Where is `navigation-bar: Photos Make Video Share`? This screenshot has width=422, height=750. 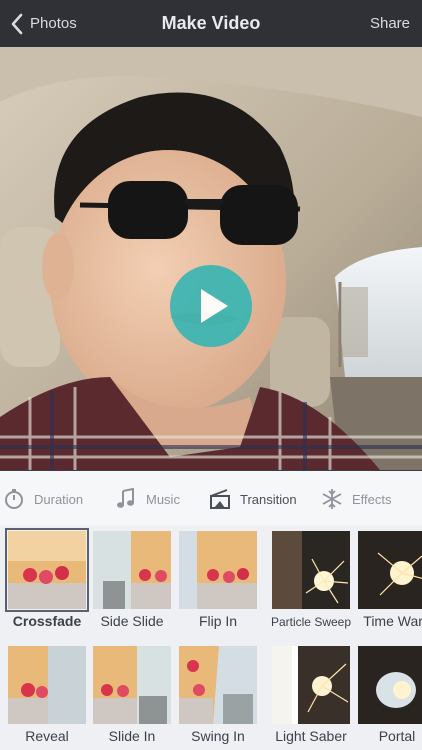 navigation-bar: Photos Make Video Share is located at coordinates (211, 23).